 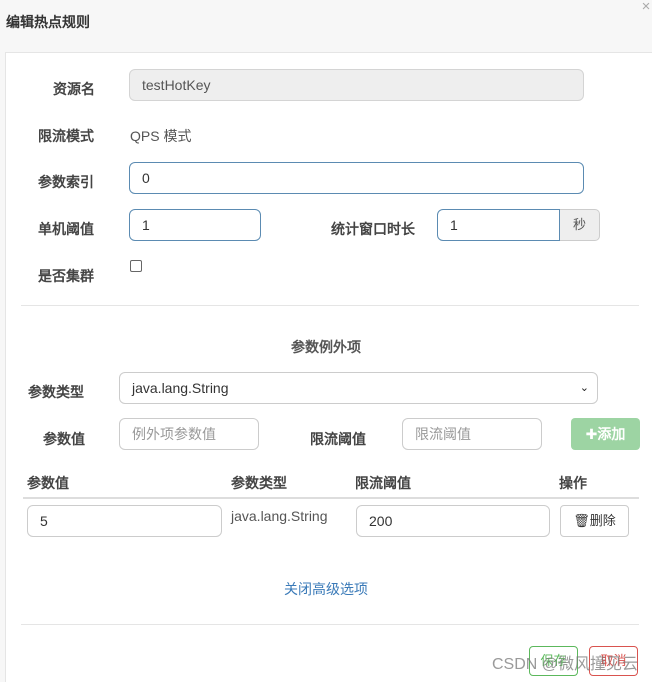 I want to click on close-advanced-link: 关闭高级选项, so click(x=326, y=589).